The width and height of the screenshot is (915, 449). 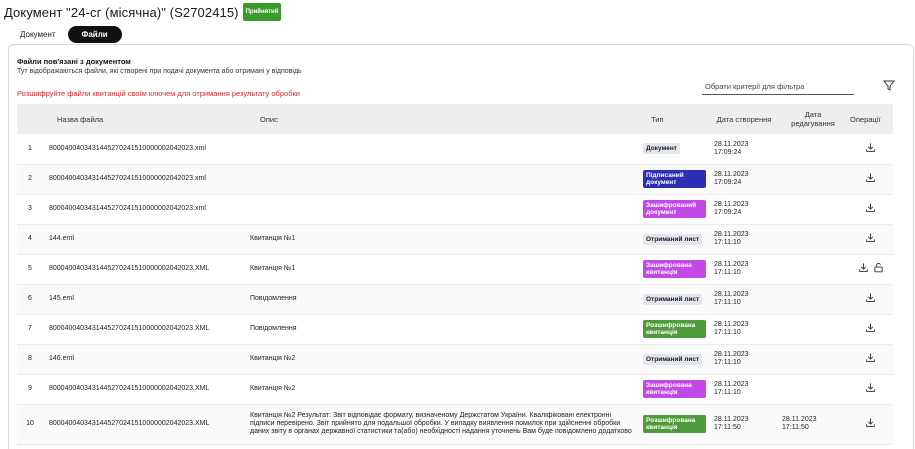 I want to click on tab-document: Документ, so click(x=38, y=34).